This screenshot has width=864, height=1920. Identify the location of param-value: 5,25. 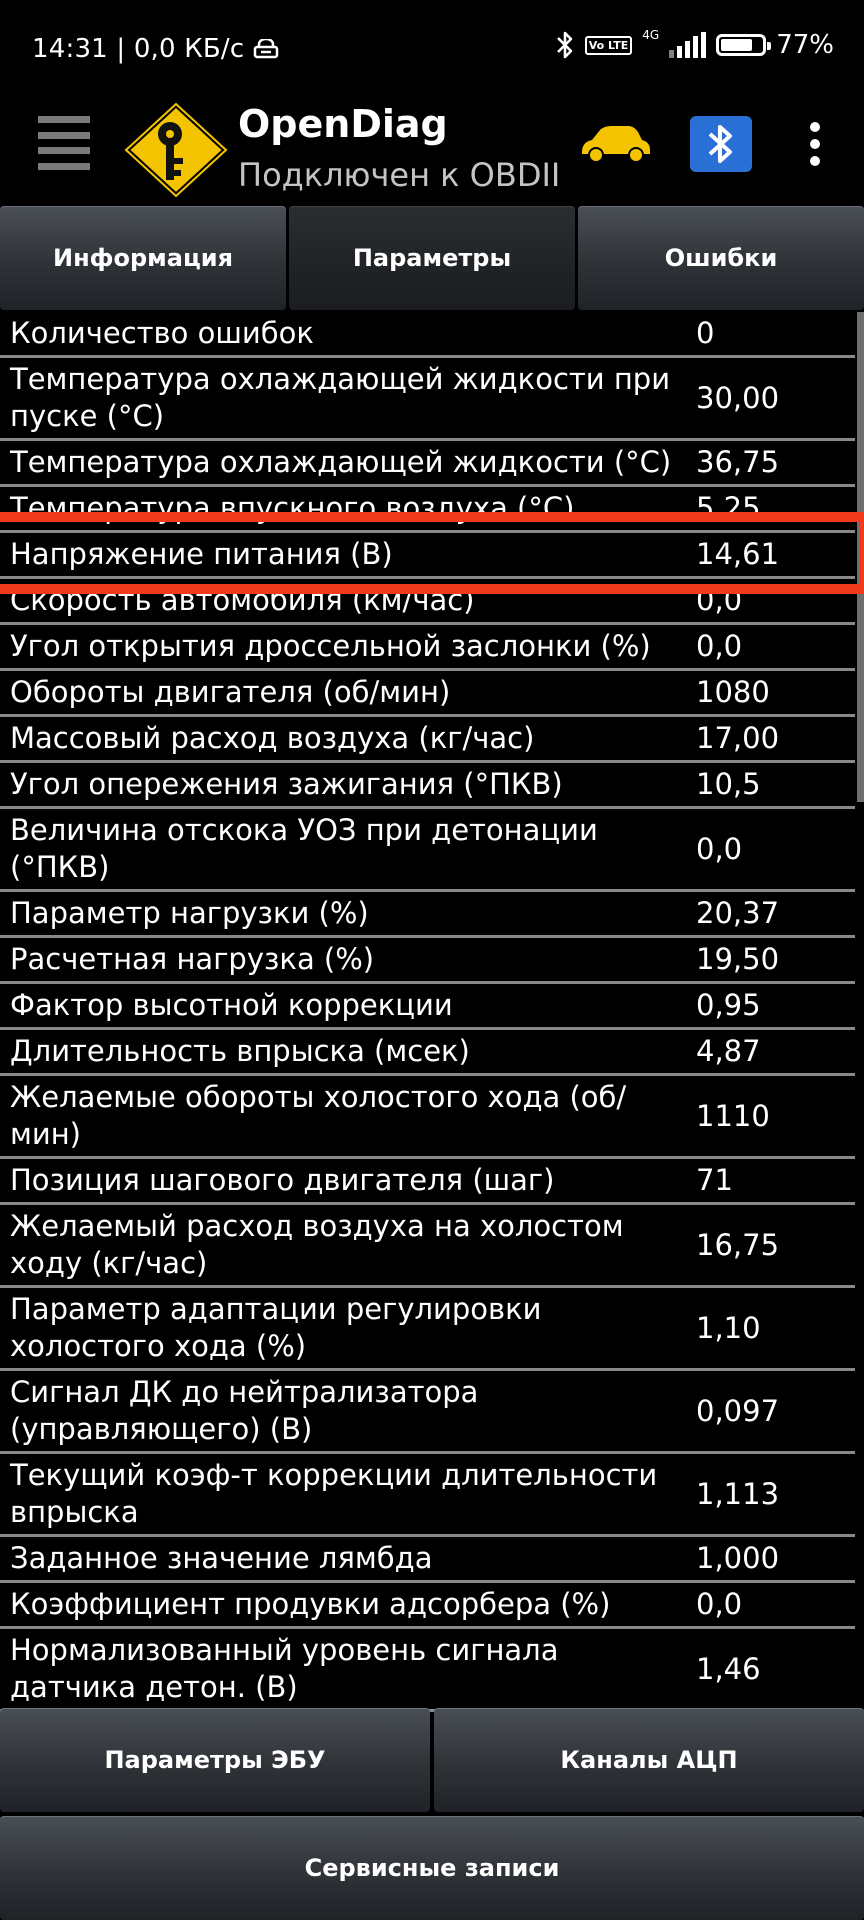
(728, 508).